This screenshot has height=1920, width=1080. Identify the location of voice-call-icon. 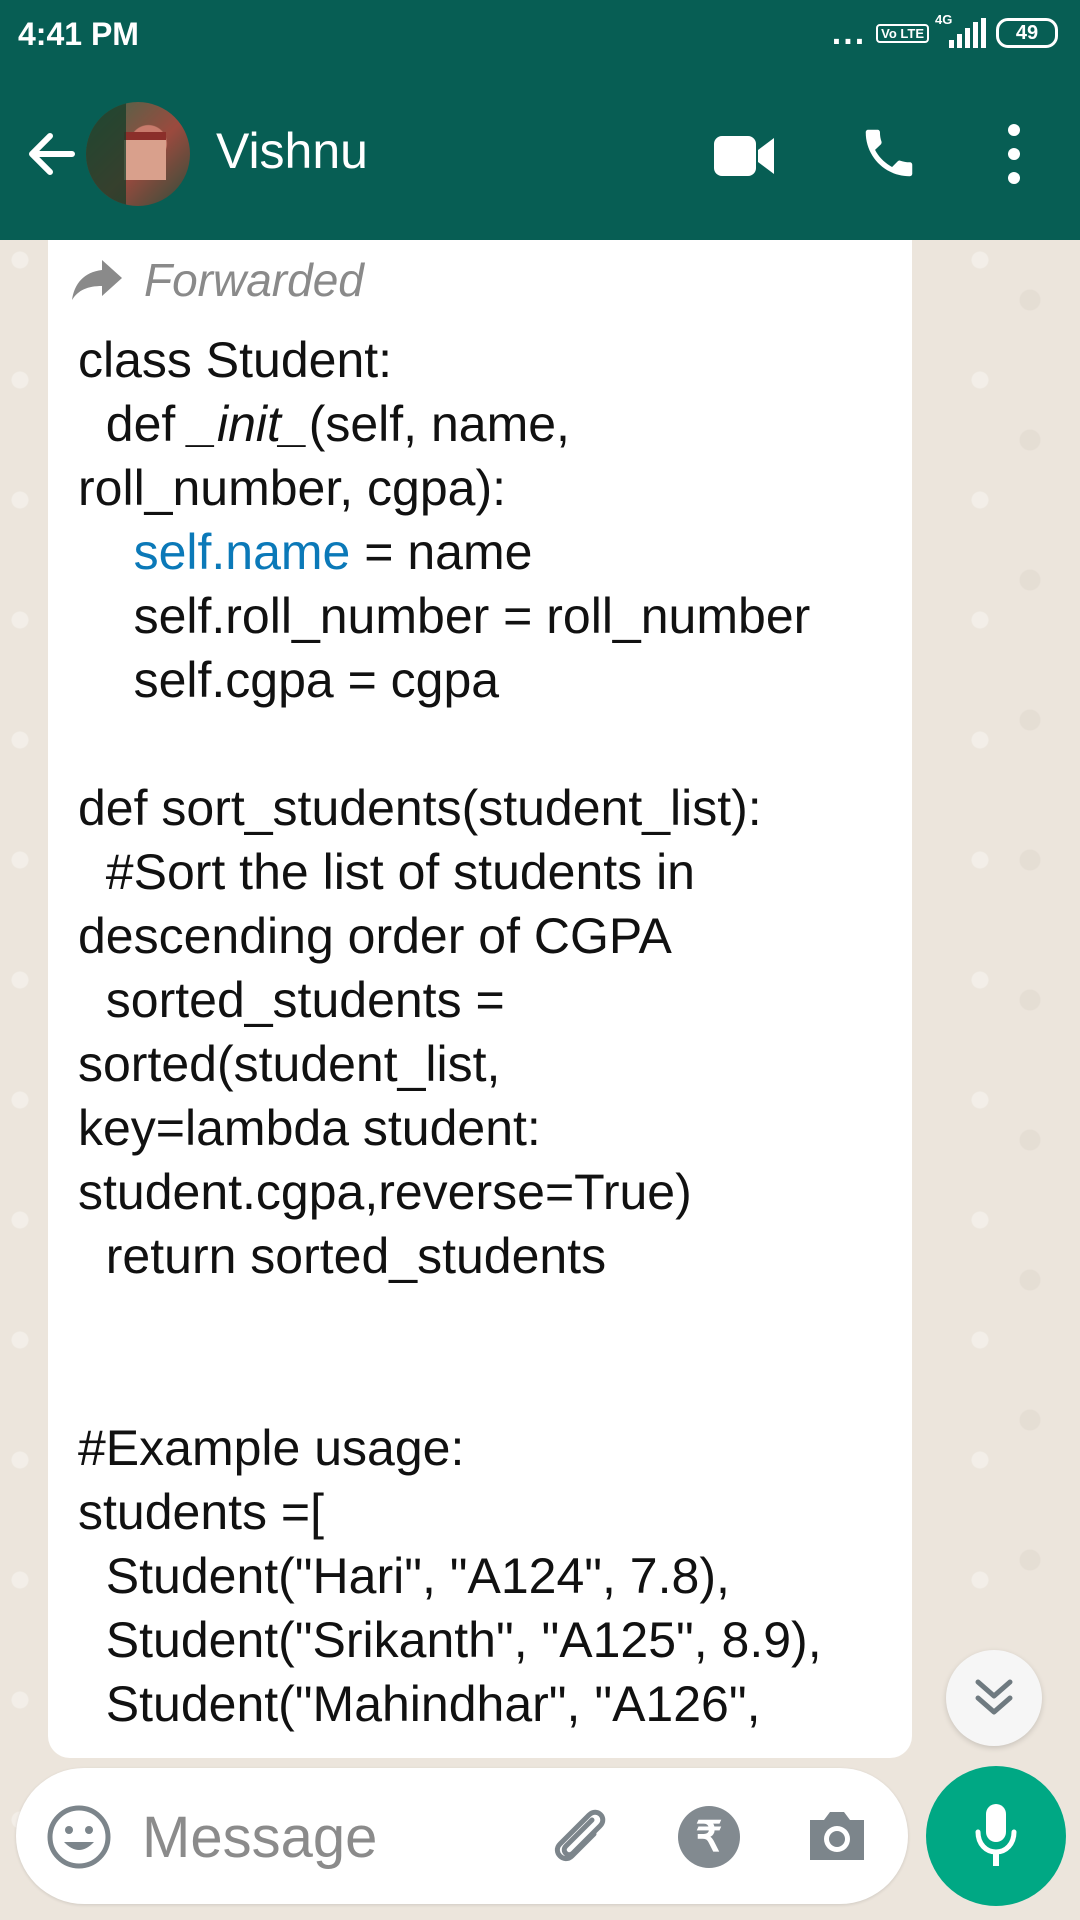
(889, 153).